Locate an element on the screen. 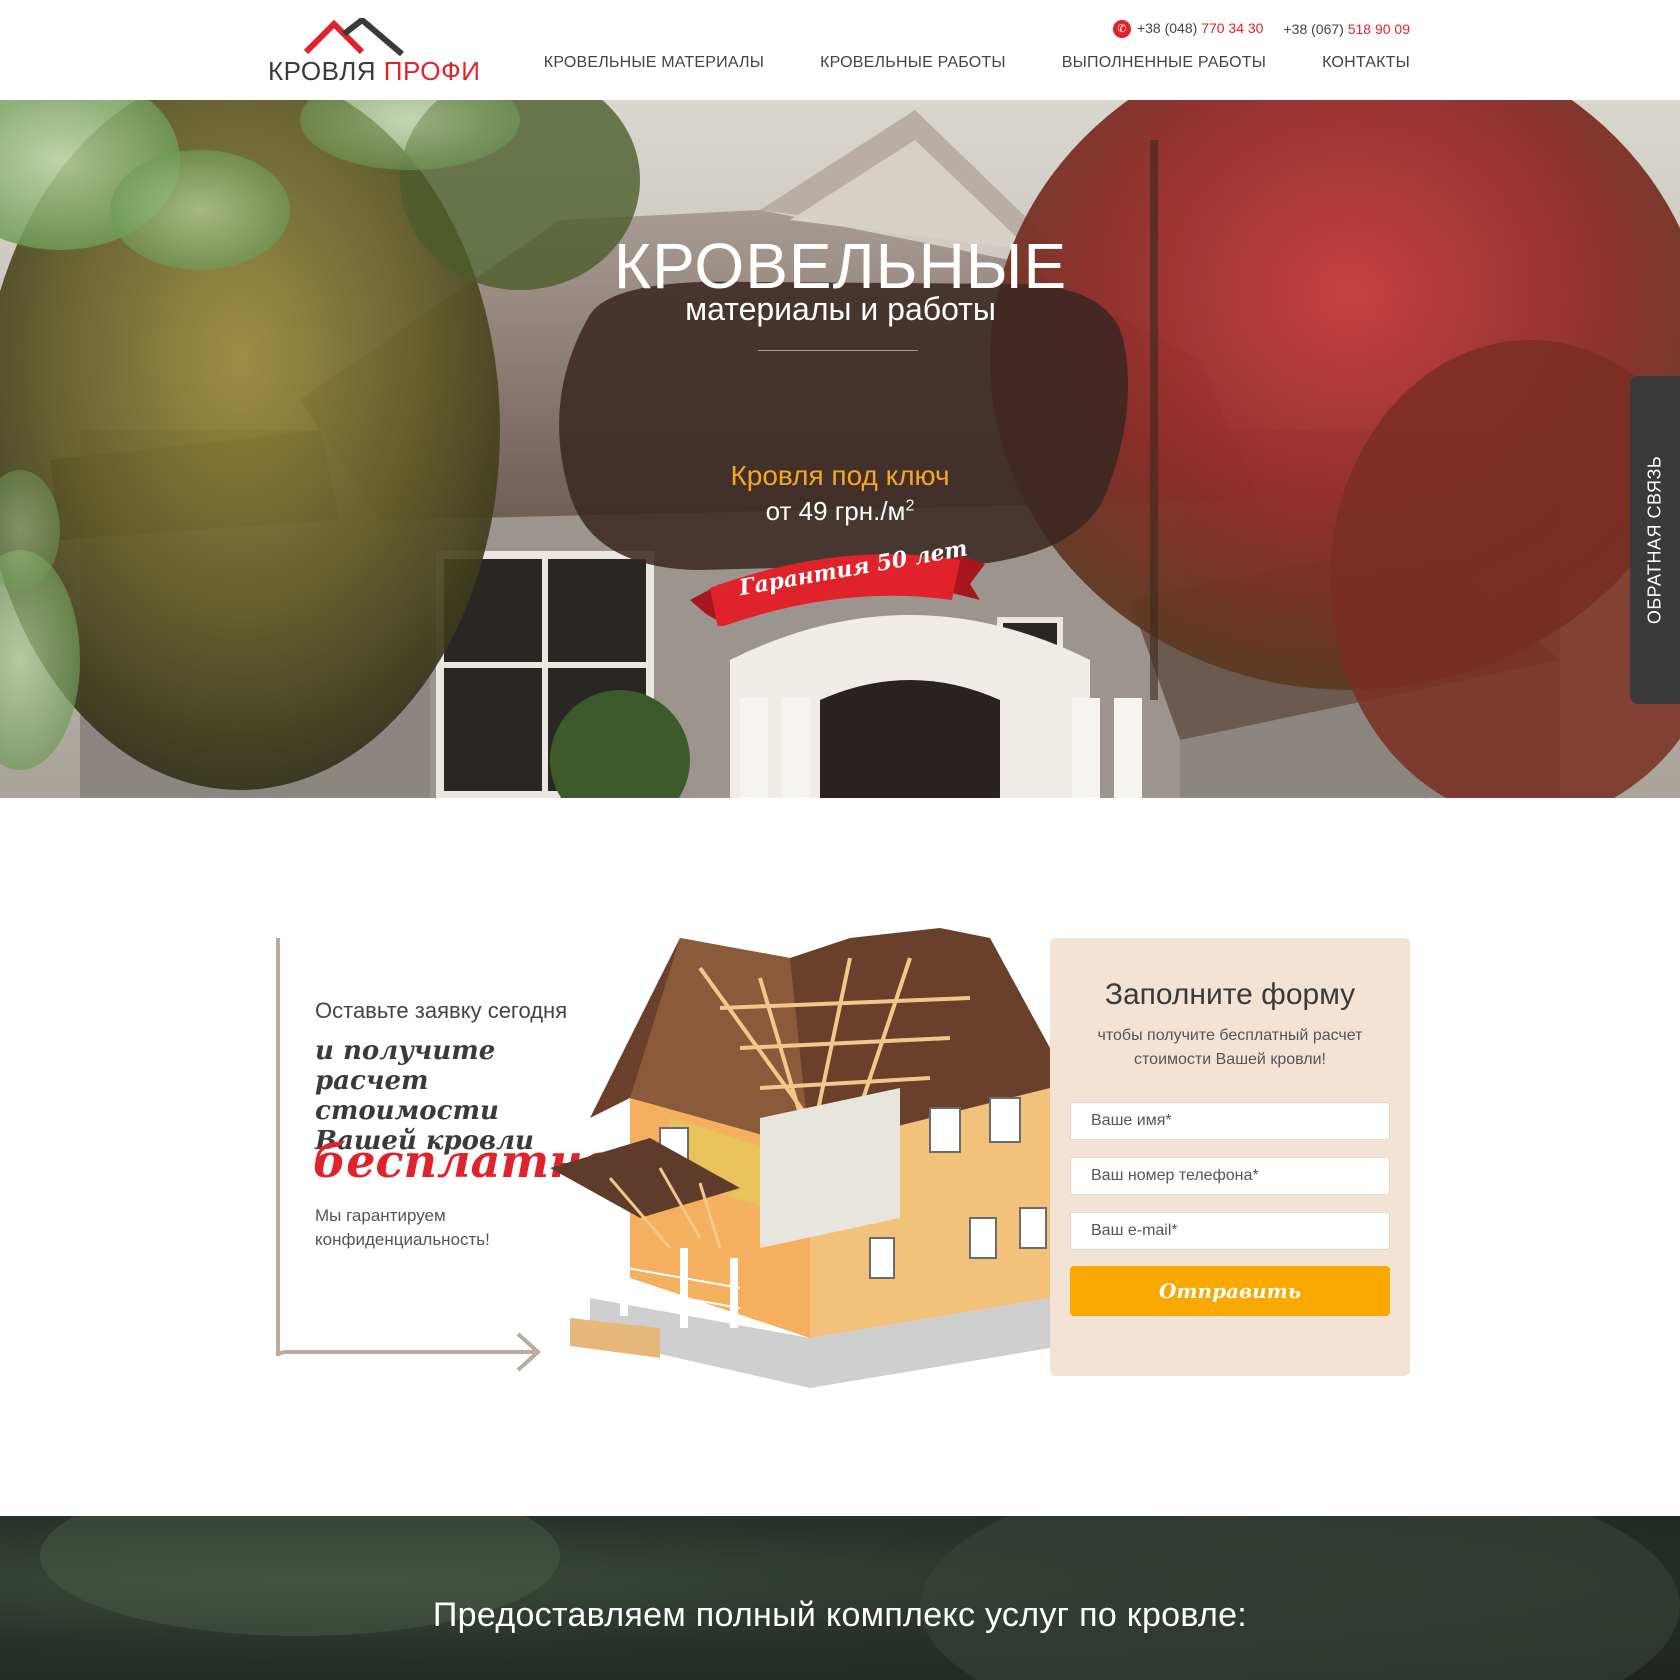 This screenshot has width=1680, height=1680. nav-item-works: КРОВЕЛЬНЫЕ РАБОТЫ is located at coordinates (913, 63).